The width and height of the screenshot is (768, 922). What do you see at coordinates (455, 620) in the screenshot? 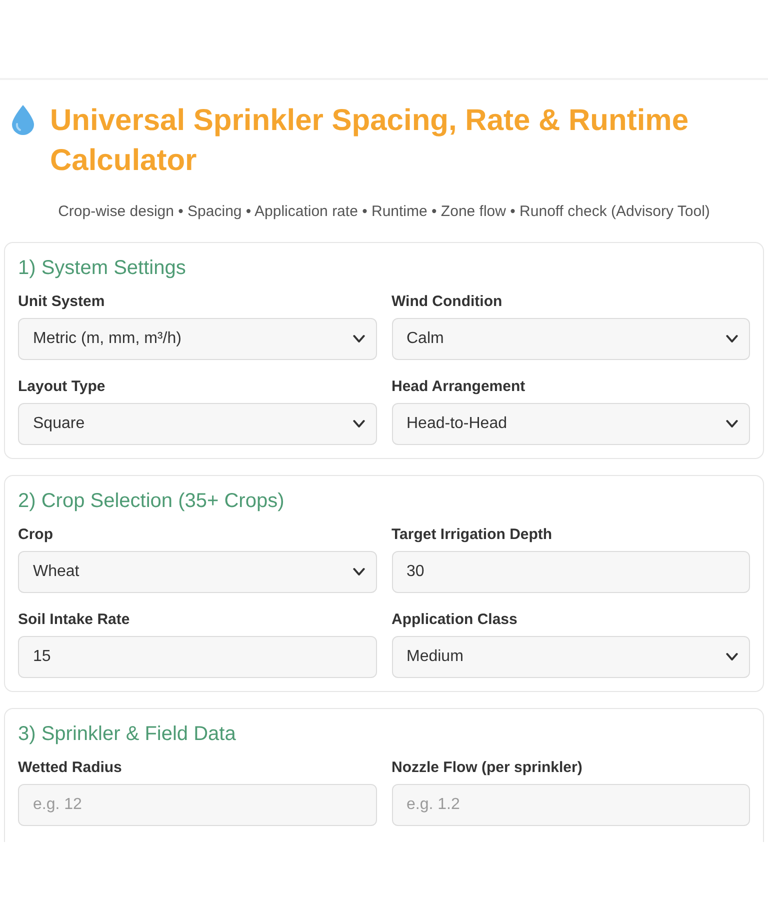
I see `field-label: Application Class` at bounding box center [455, 620].